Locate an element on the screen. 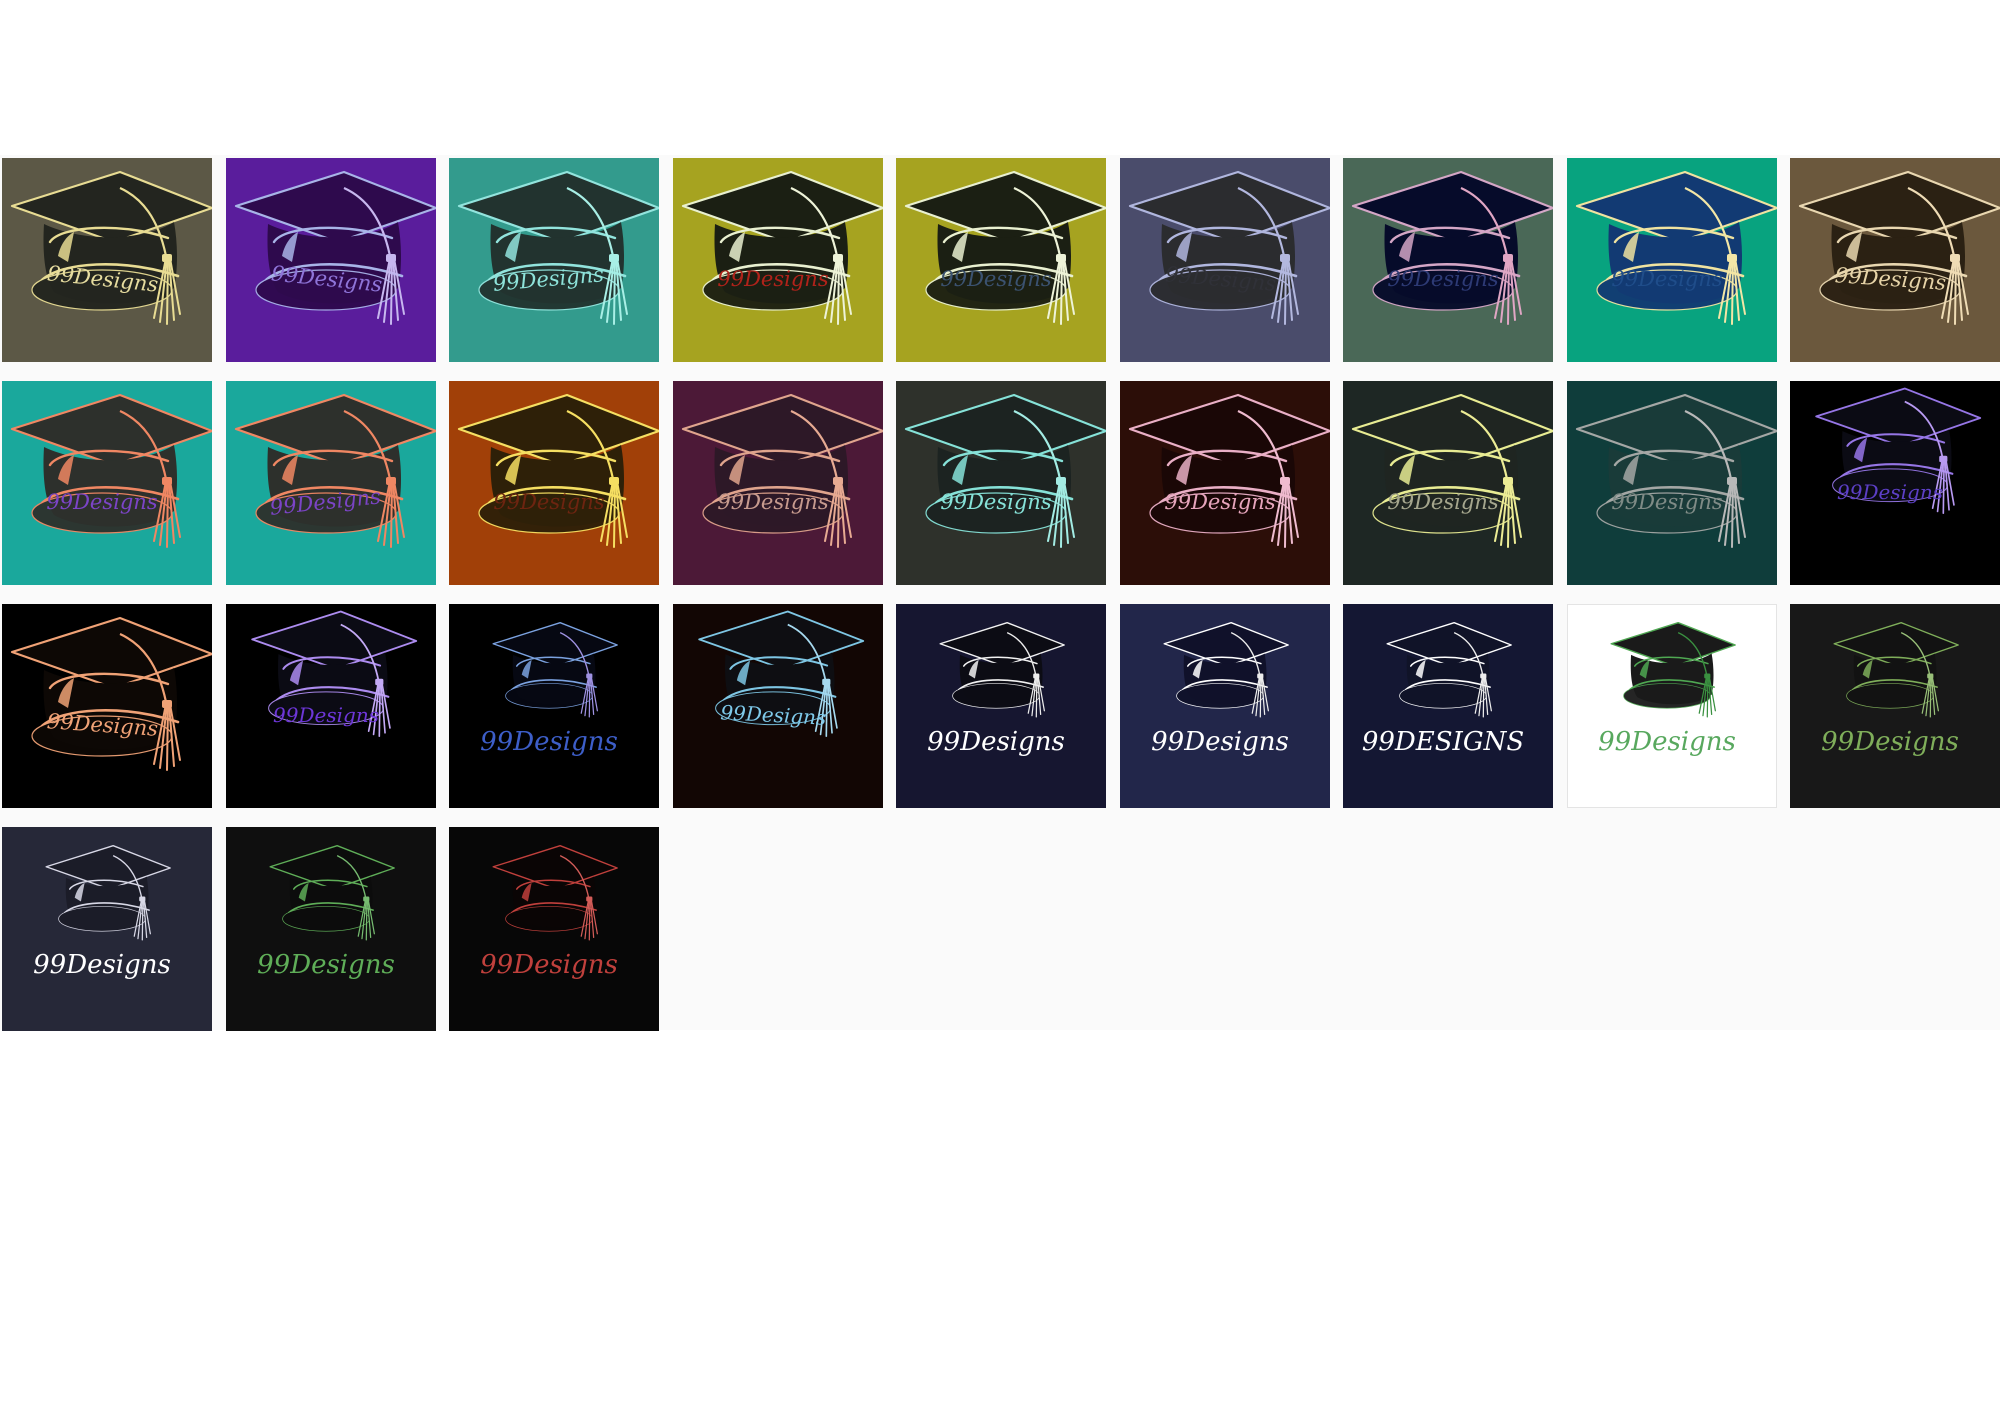 The height and width of the screenshot is (1414, 2000). logo-variant-tile: 99DESIGNS is located at coordinates (1448, 706).